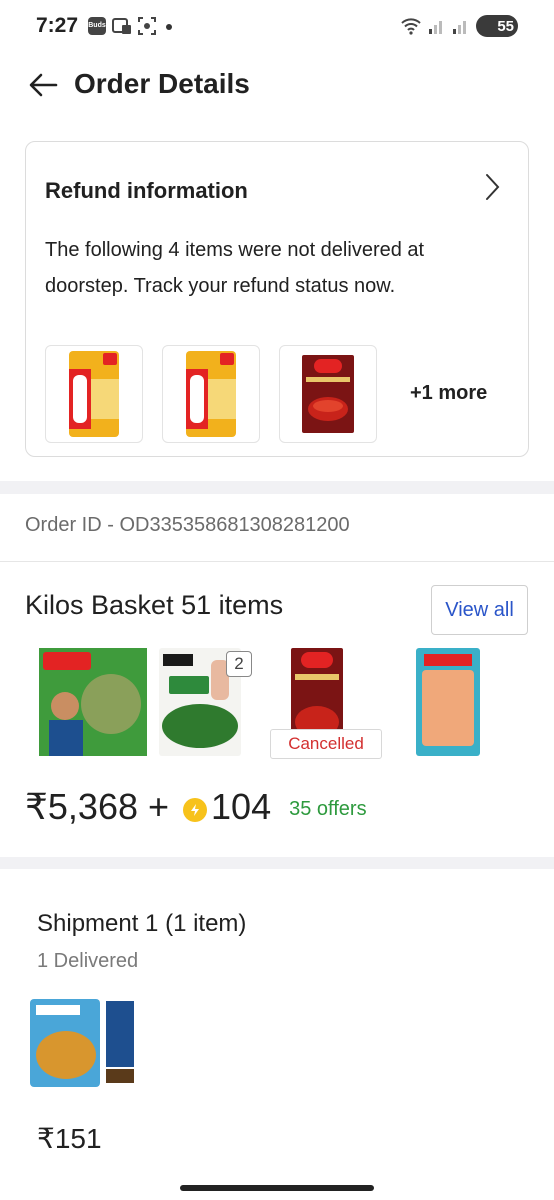  I want to click on battery-indicator: 55, so click(497, 26).